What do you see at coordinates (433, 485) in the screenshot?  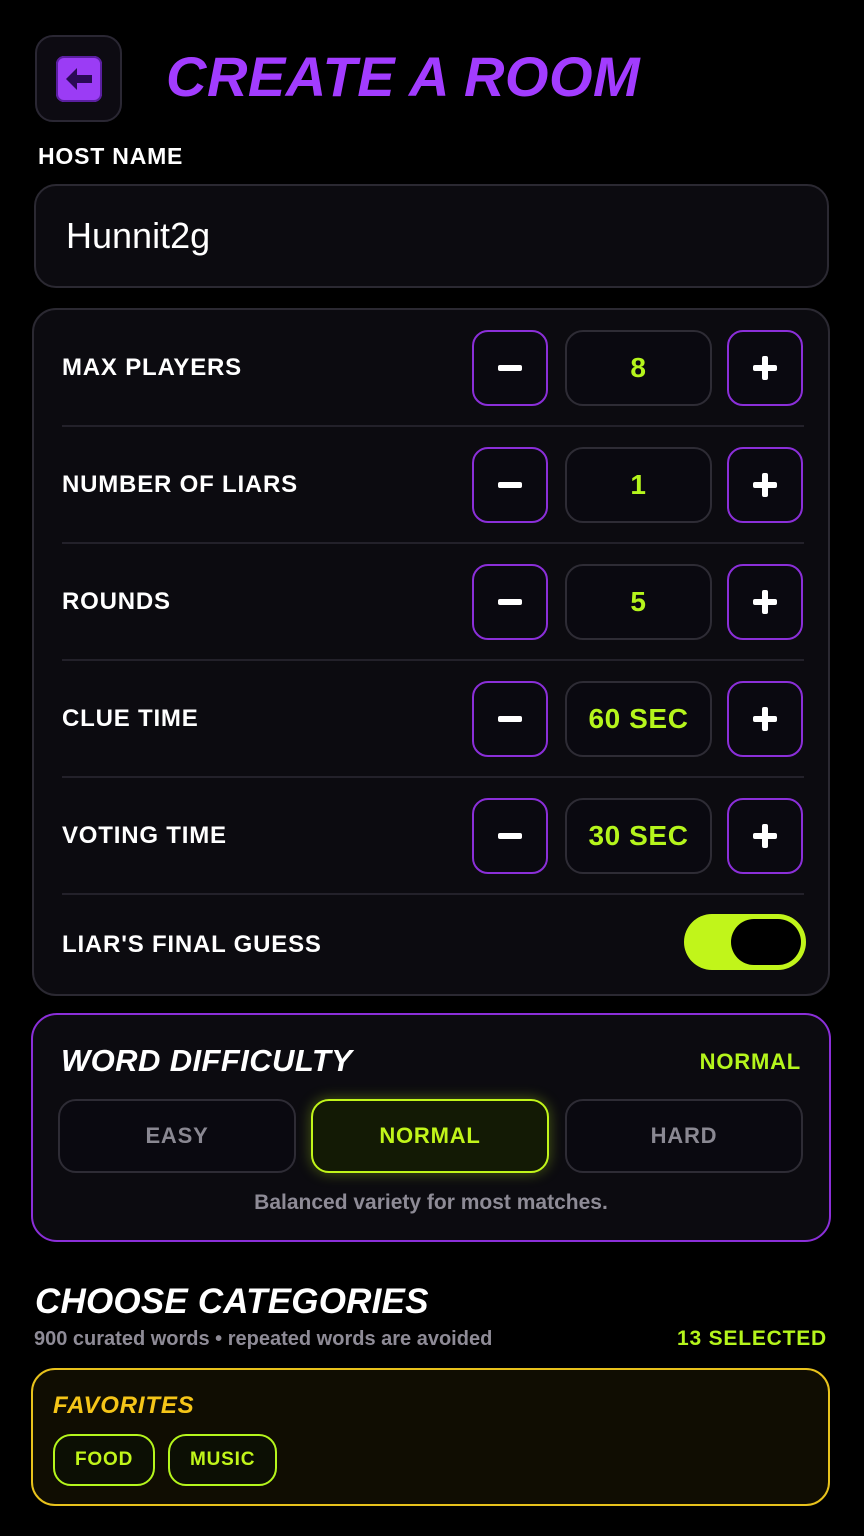 I see `liars-row: NUMBER OF LIARS 1` at bounding box center [433, 485].